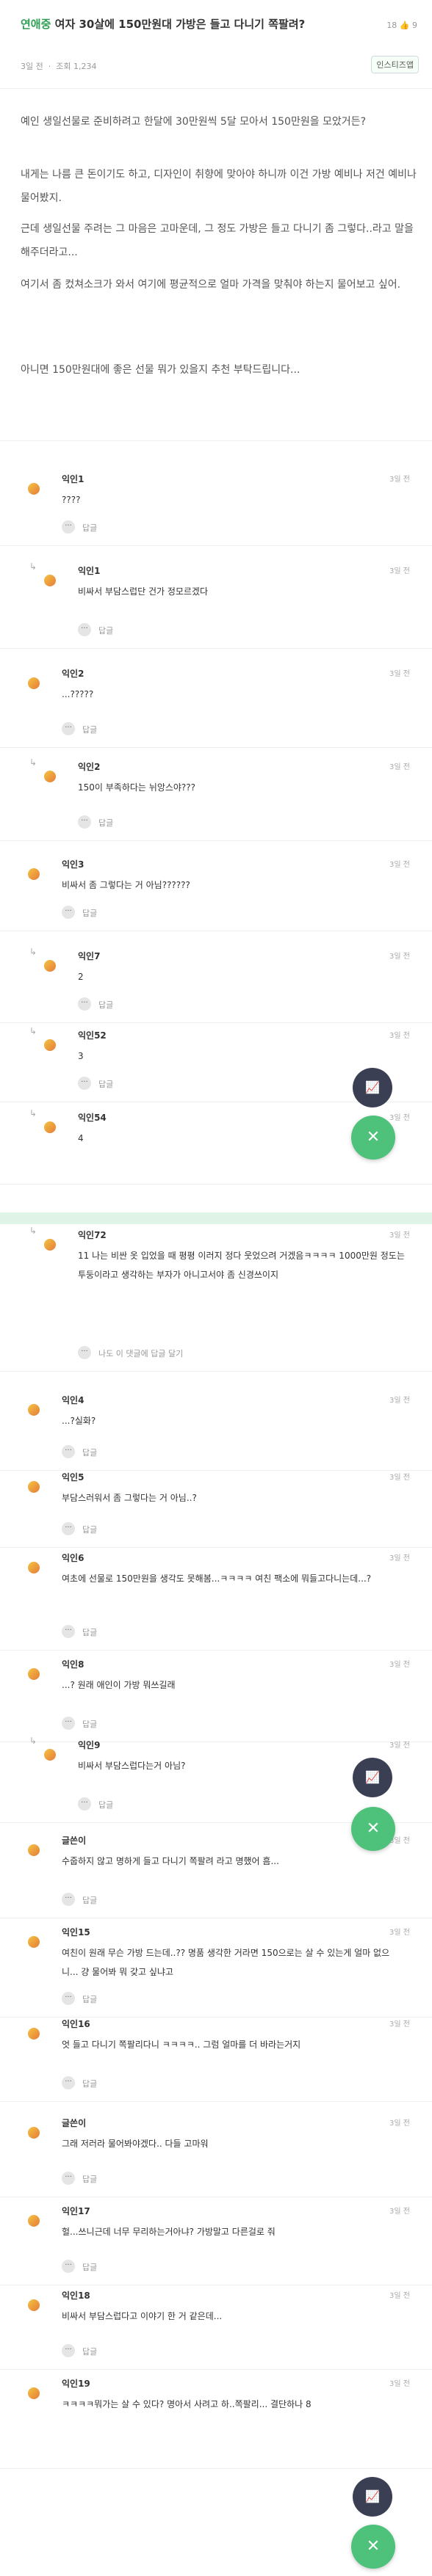 The width and height of the screenshot is (432, 2576). What do you see at coordinates (223, 601) in the screenshot?
I see `comment: ↳ 익인1 3일 전 비싸서 부담스럽단 건가 정모르겠다 ··· 답글` at bounding box center [223, 601].